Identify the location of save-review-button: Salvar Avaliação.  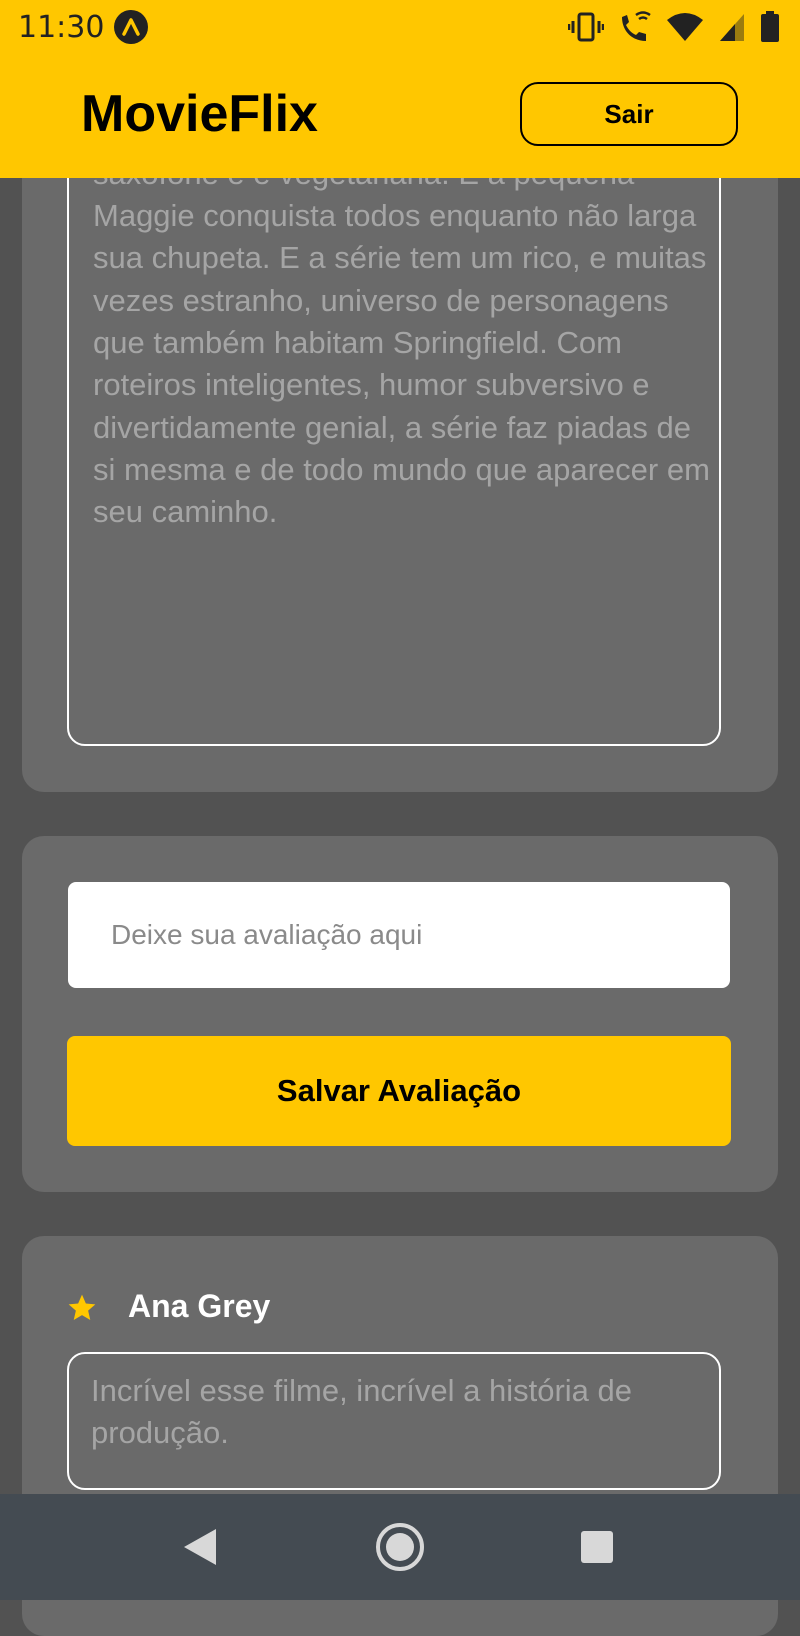
(399, 1091).